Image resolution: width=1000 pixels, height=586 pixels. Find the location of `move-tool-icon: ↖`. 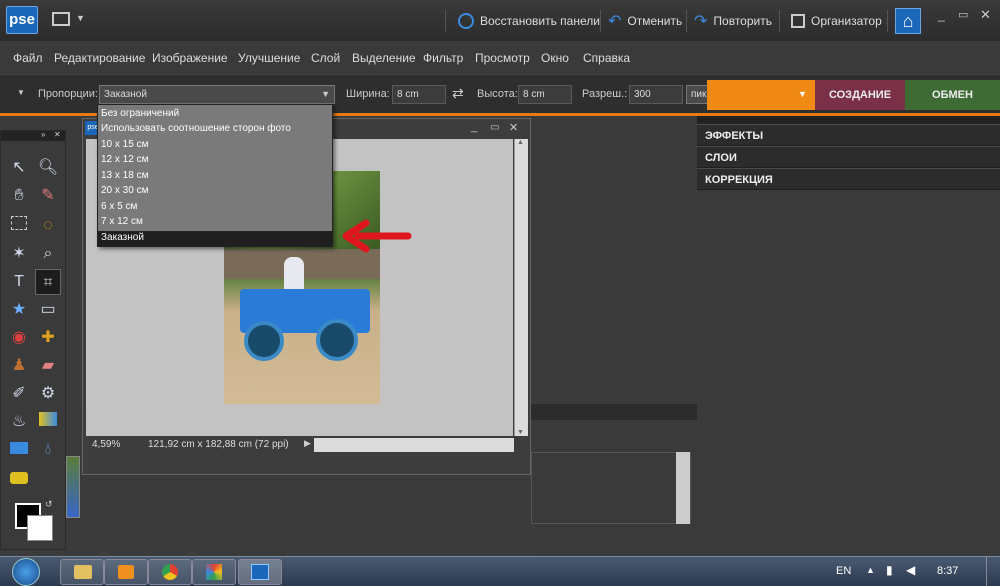

move-tool-icon: ↖ is located at coordinates (19, 168).